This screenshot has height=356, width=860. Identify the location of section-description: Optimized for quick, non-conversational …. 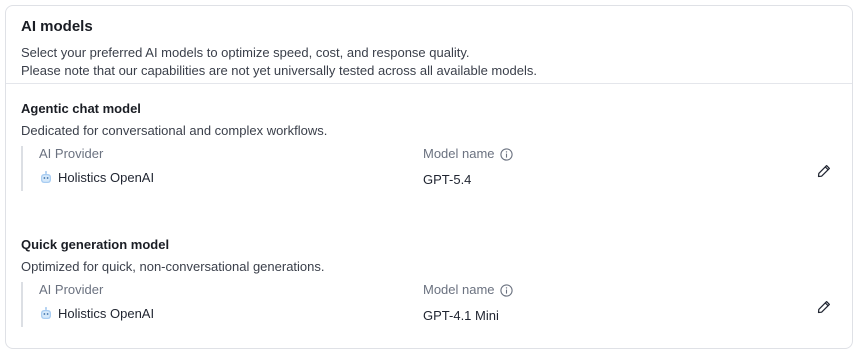
(173, 266).